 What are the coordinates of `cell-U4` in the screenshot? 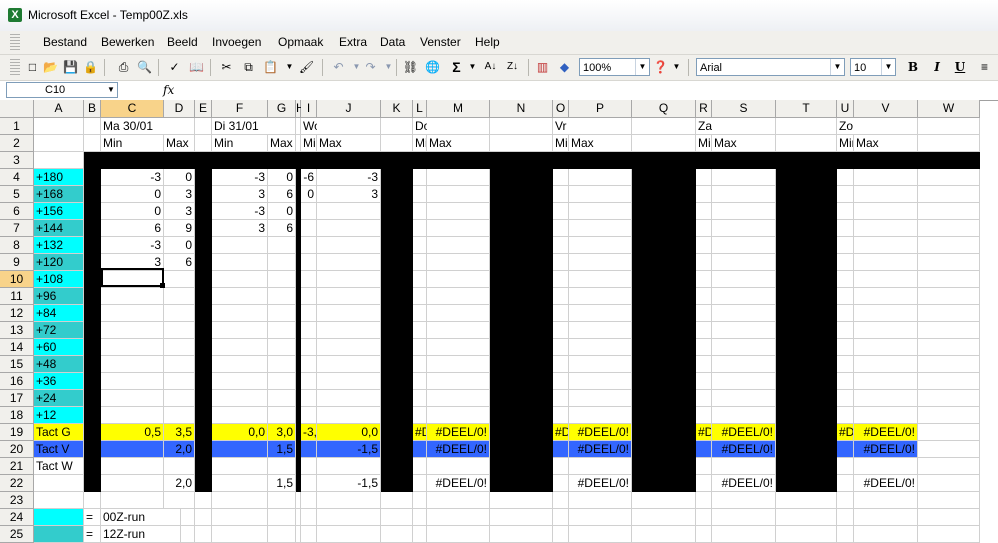 It's located at (845, 177).